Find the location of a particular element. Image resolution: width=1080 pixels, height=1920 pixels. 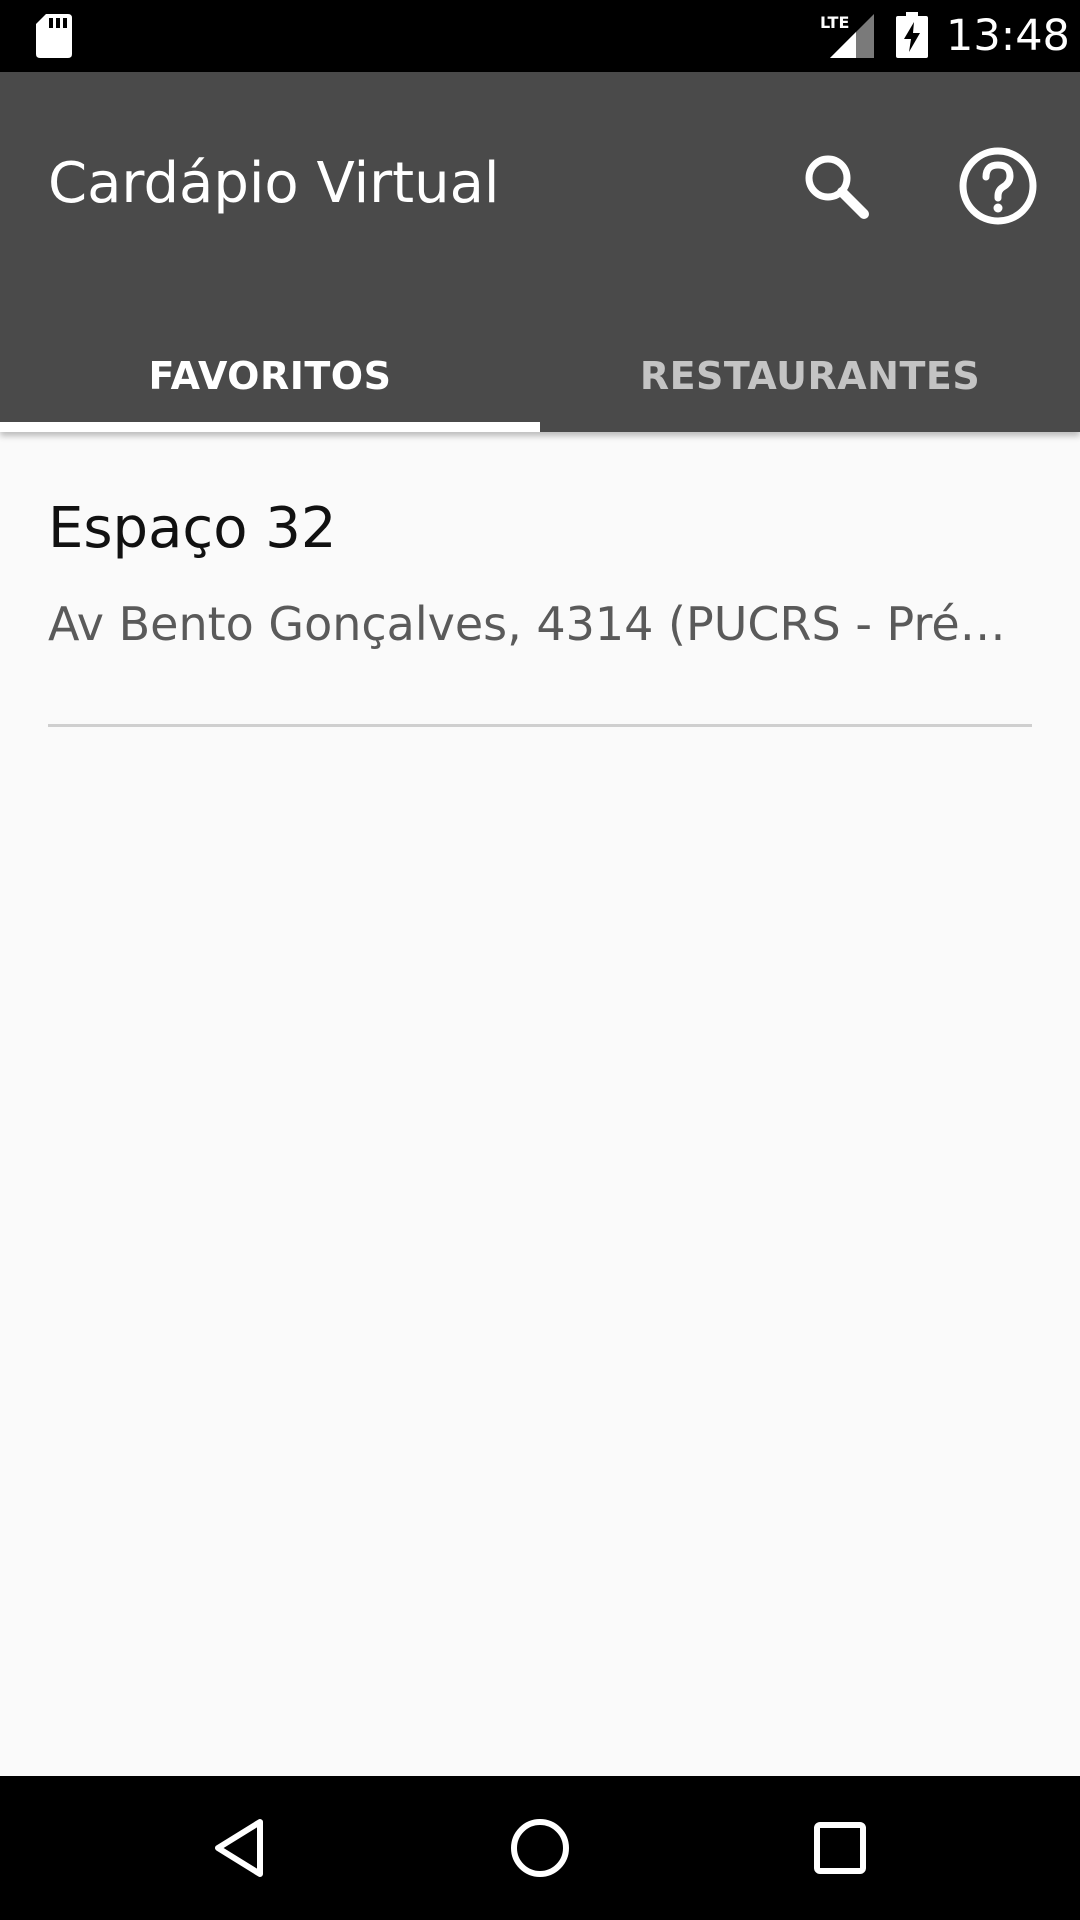

tab-restaurantes: RESTAURANTES is located at coordinates (810, 376).